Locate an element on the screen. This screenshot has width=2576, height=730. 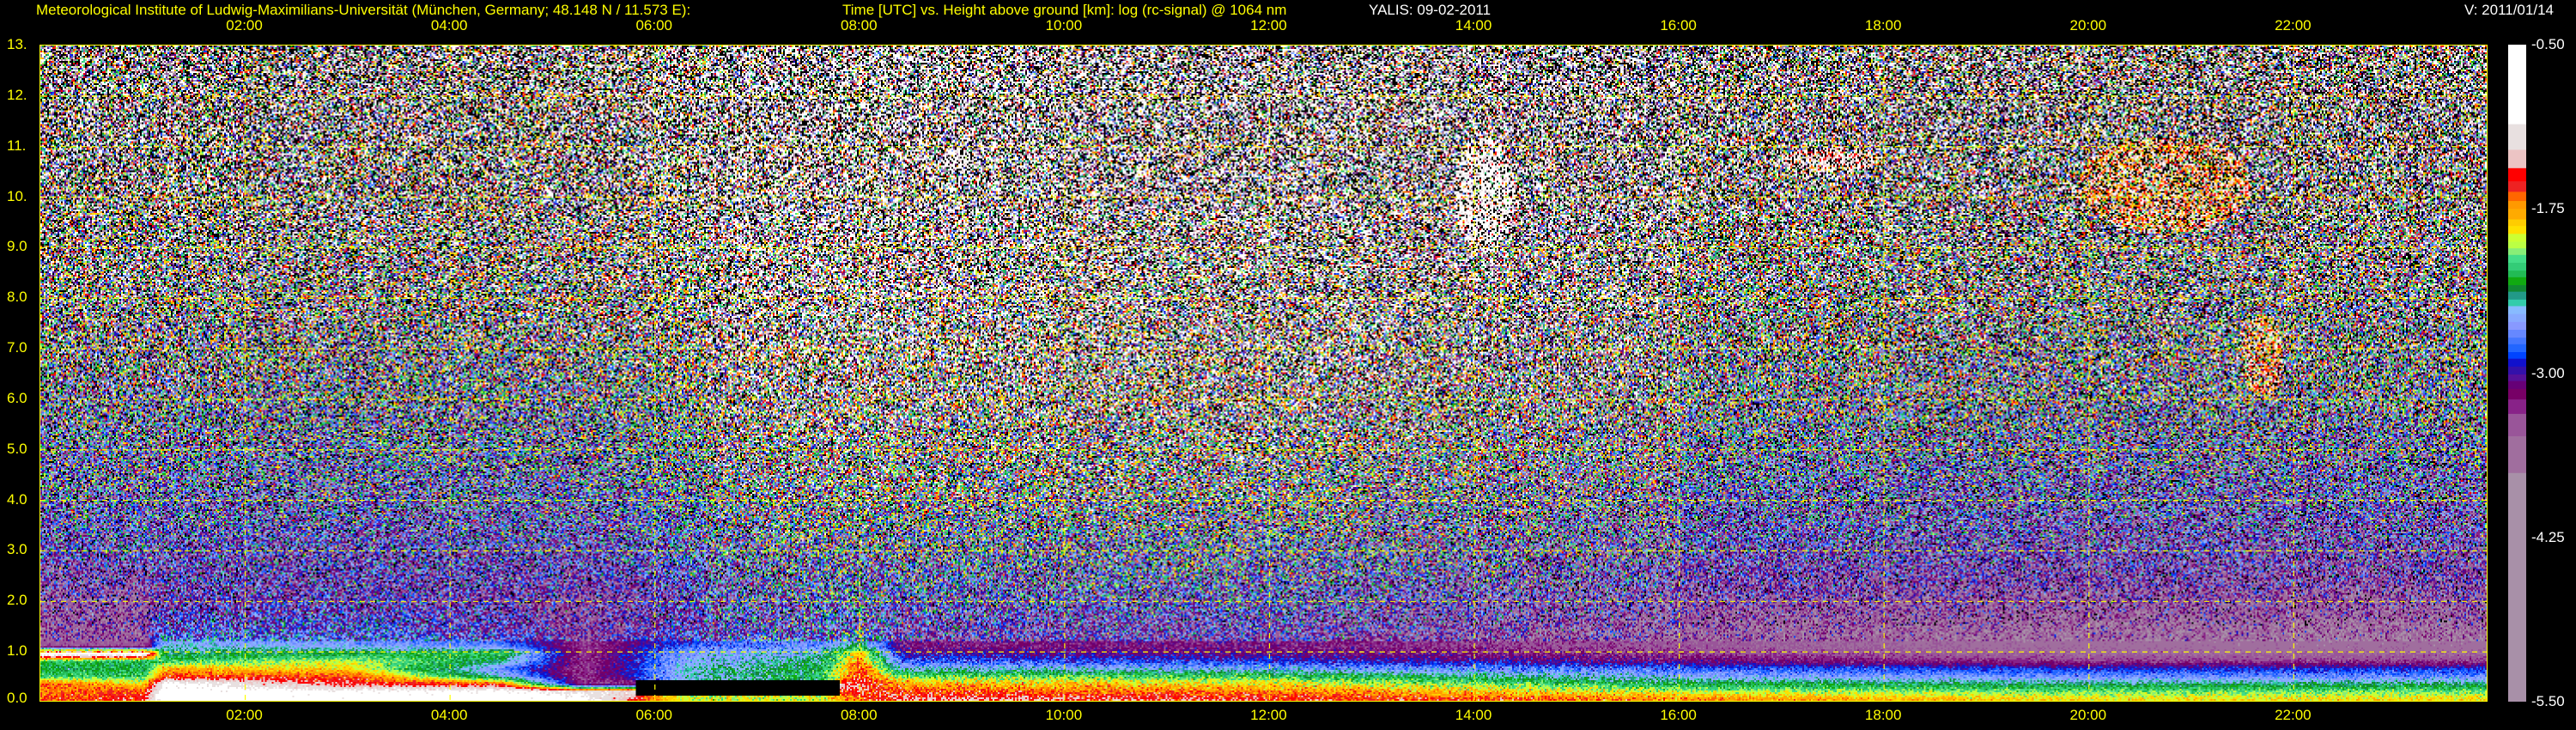
colorbar is located at coordinates (2517, 373).